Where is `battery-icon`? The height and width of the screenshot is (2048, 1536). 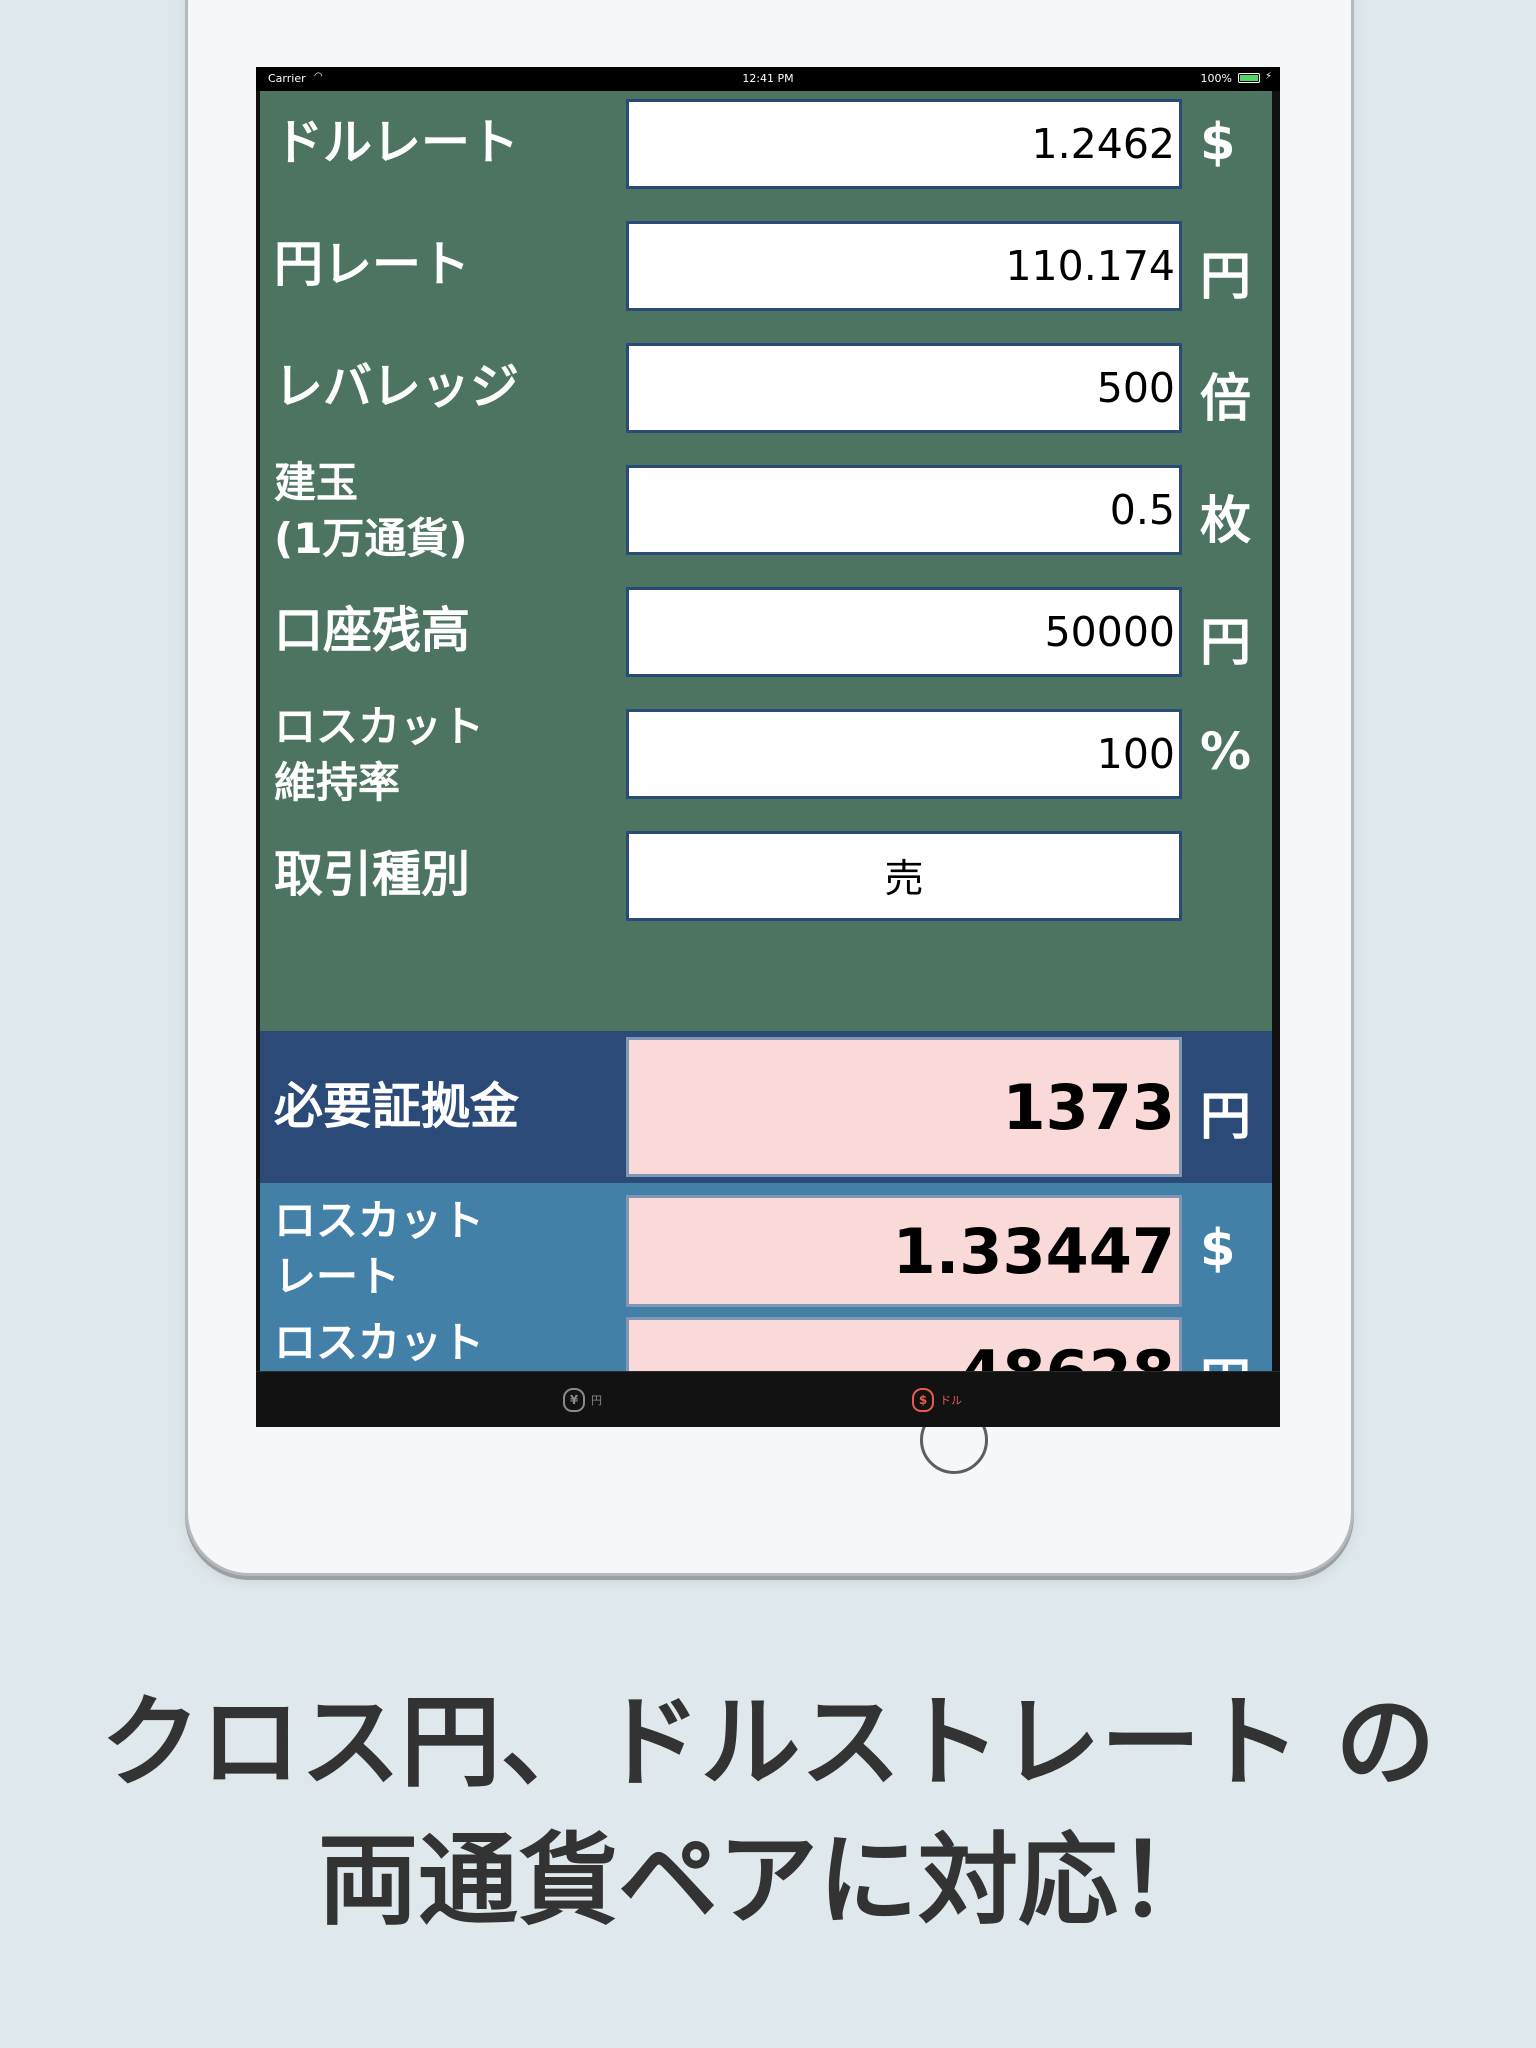 battery-icon is located at coordinates (1249, 78).